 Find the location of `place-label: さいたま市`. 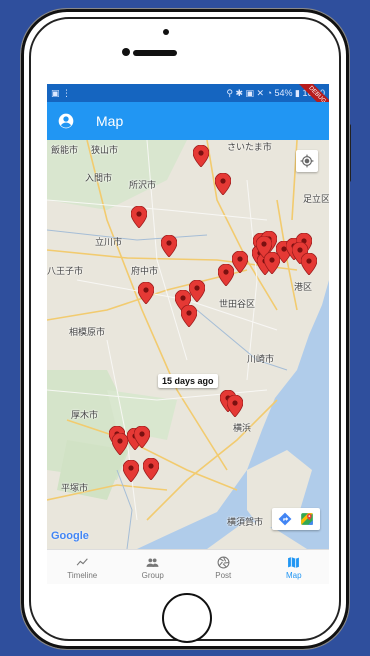

place-label: さいたま市 is located at coordinates (249, 147).